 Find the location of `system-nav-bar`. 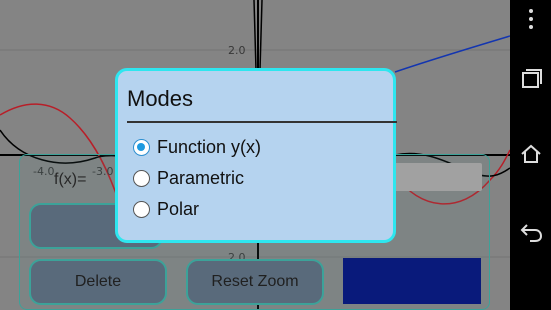

system-nav-bar is located at coordinates (530, 155).